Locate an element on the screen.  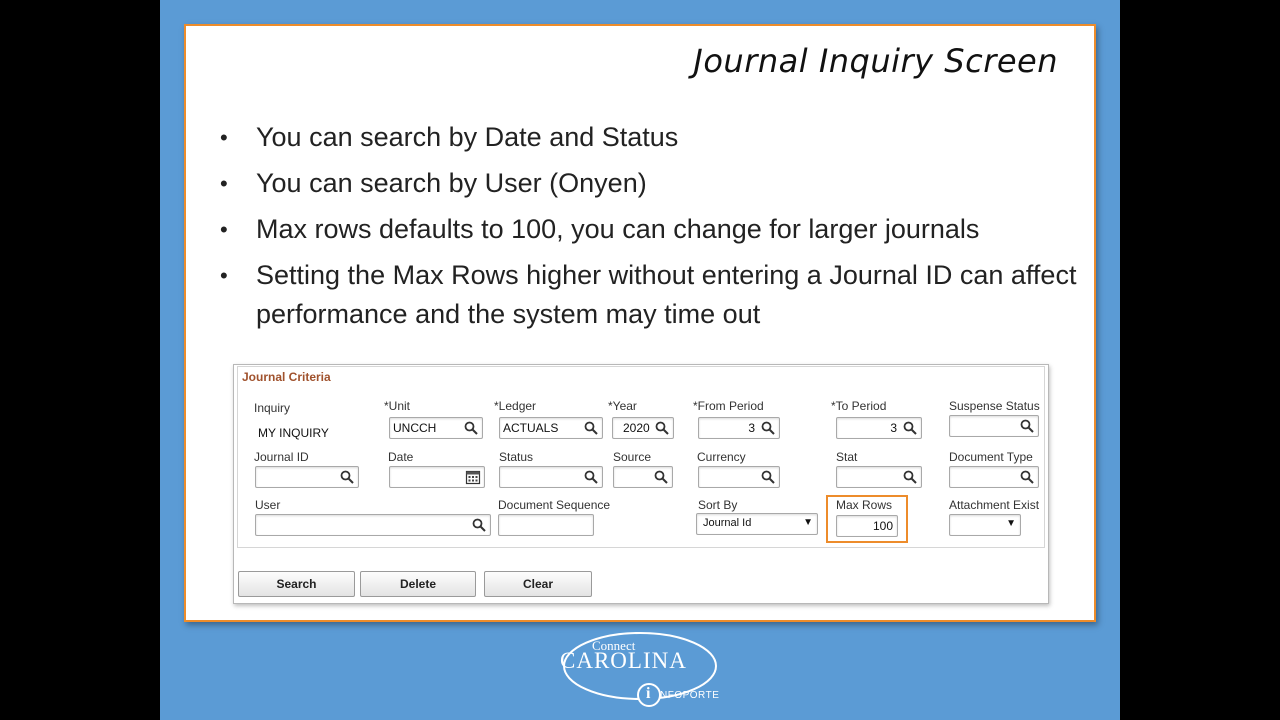
year-label: *Year is located at coordinates (622, 406).